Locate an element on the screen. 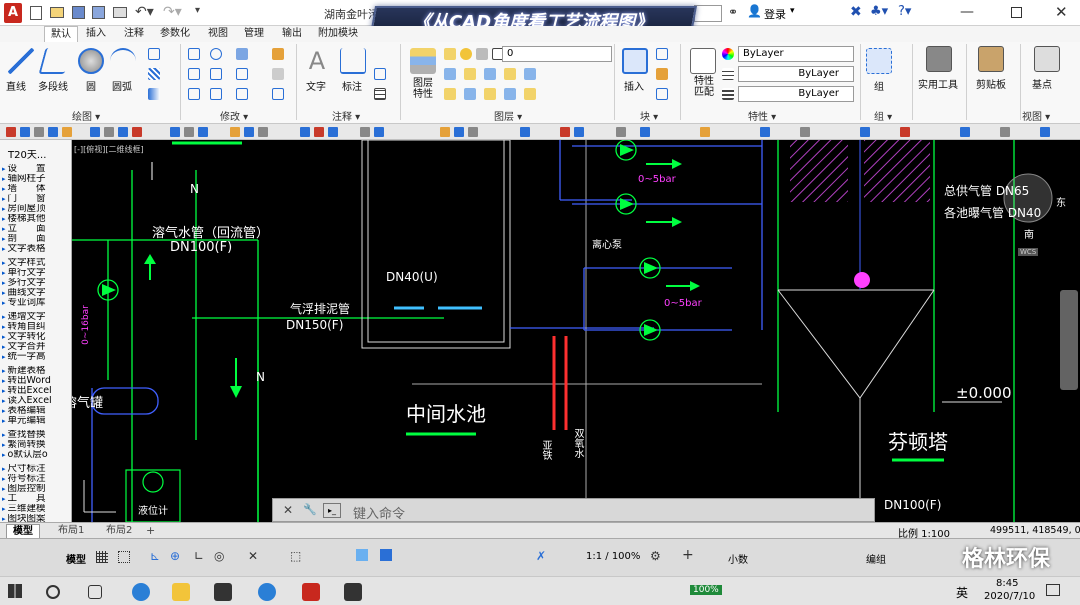 The height and width of the screenshot is (605, 1080). clock-time: 8:45 is located at coordinates (1007, 583).